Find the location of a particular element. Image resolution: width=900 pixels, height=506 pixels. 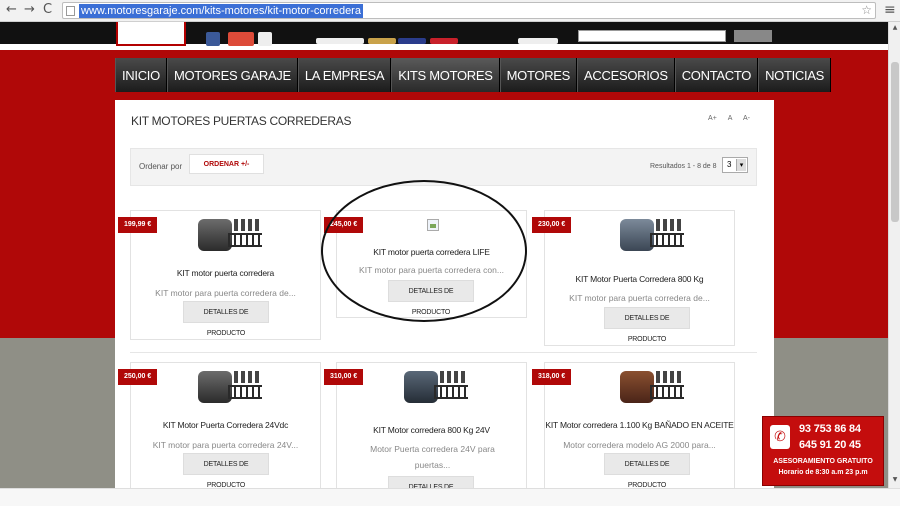

chevron-down-icon: ▾ is located at coordinates (741, 165).